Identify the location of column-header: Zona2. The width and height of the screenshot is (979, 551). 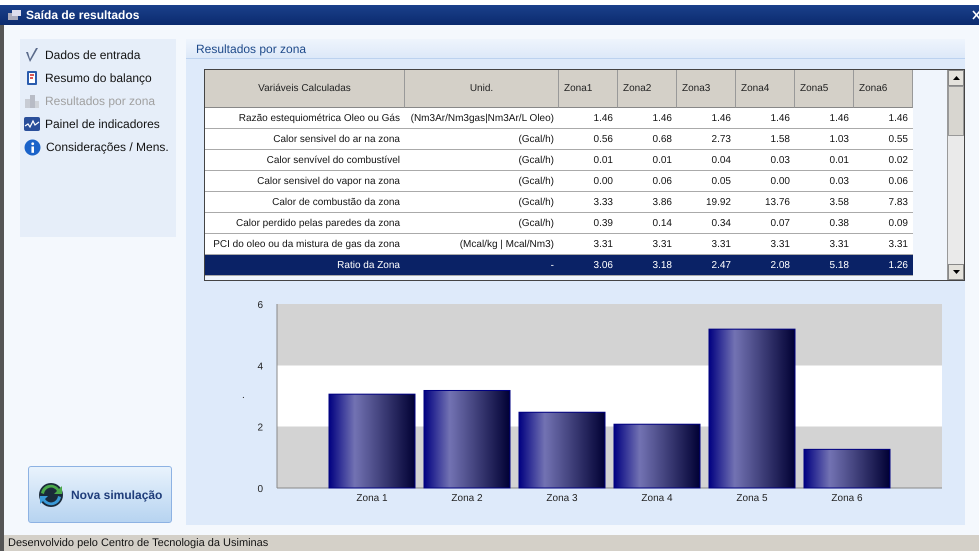
(647, 89).